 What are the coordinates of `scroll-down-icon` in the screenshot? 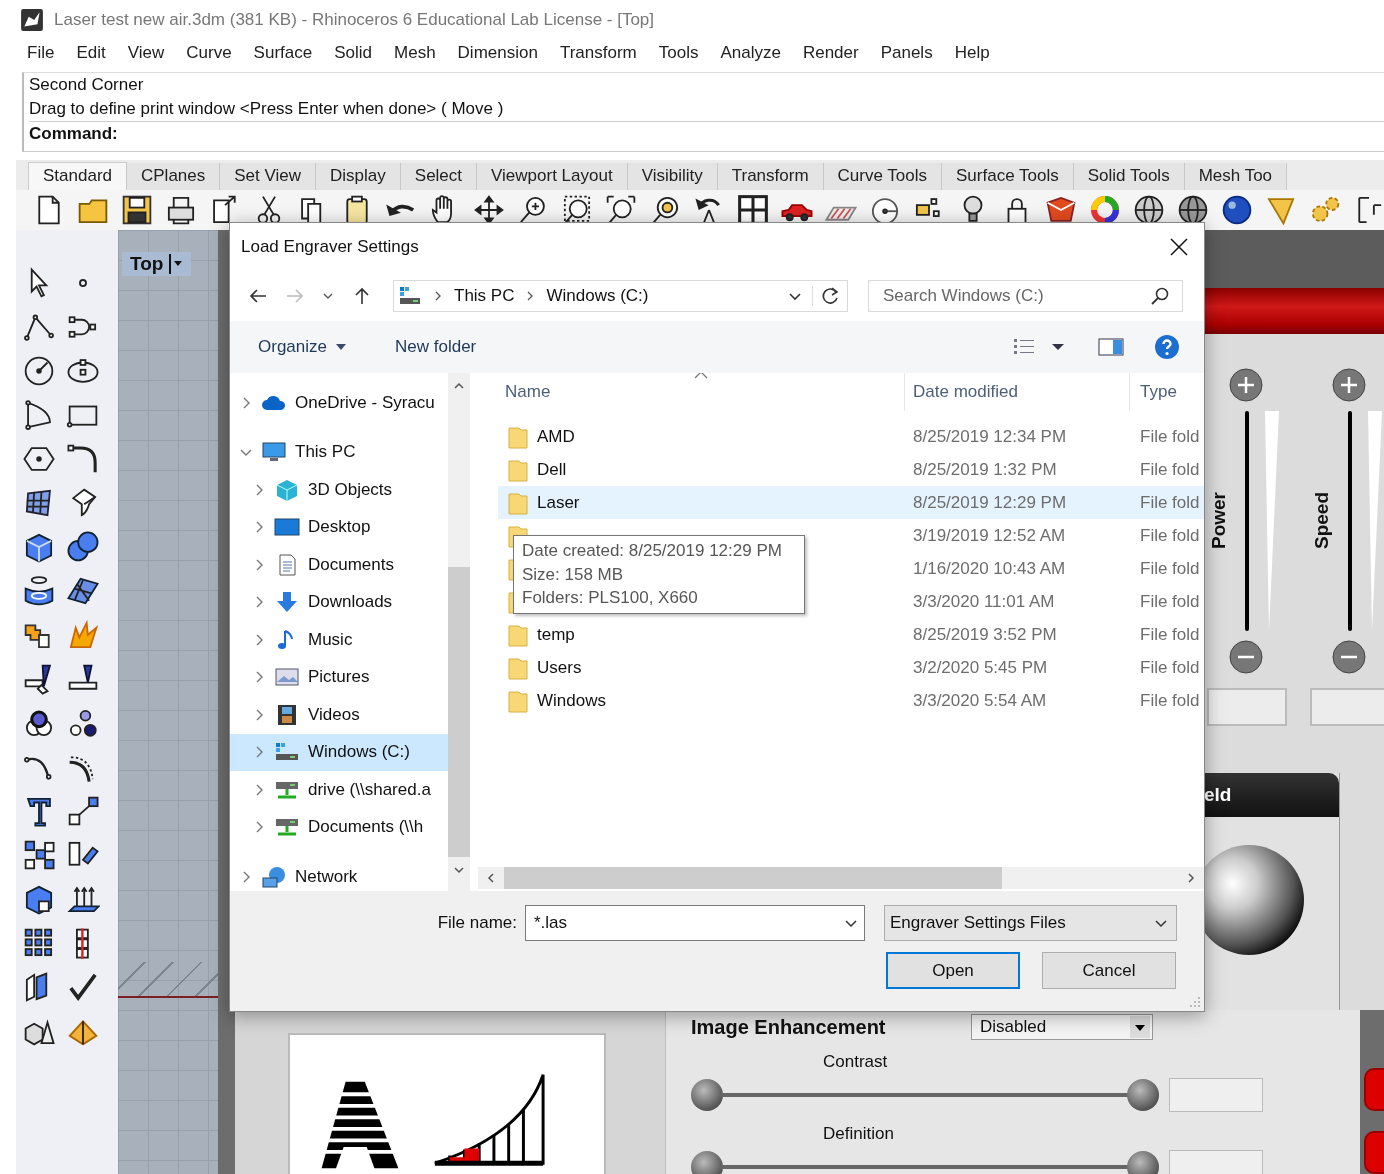 It's located at (459, 870).